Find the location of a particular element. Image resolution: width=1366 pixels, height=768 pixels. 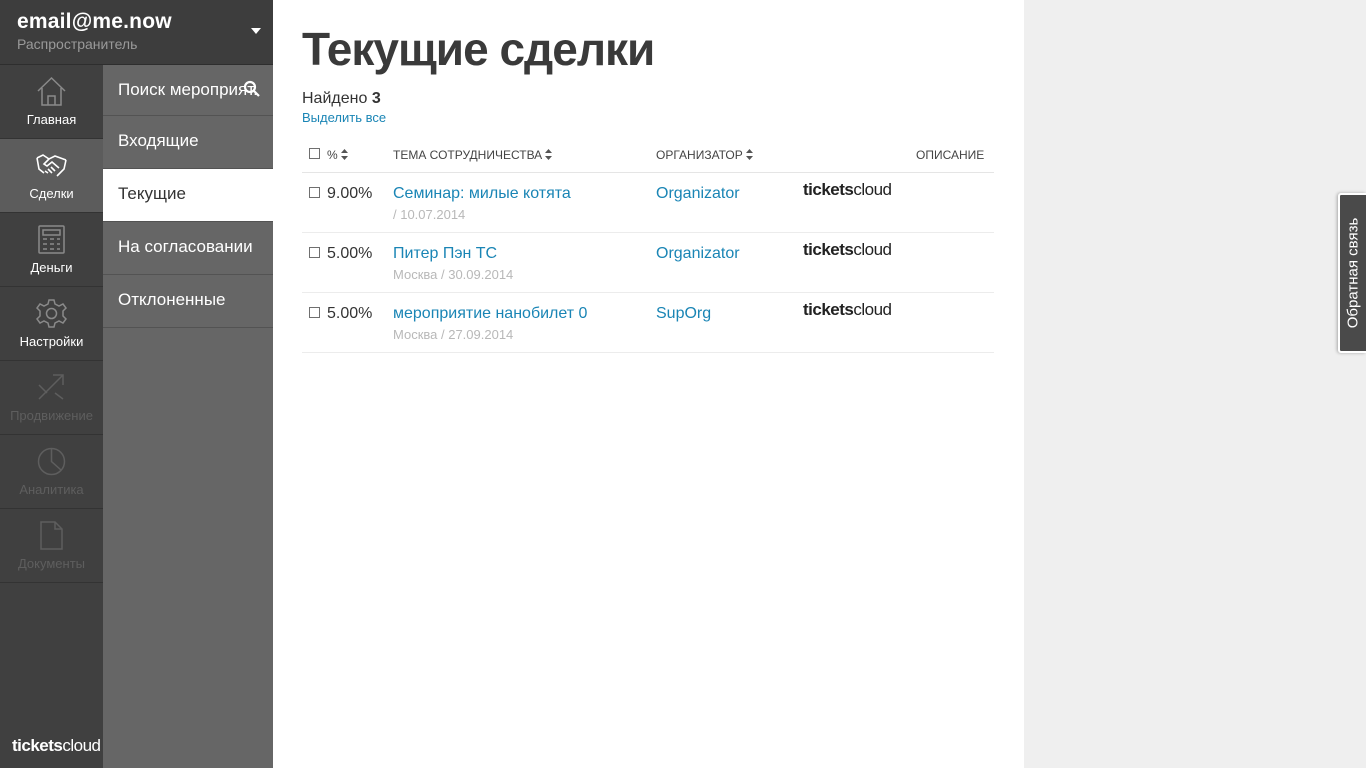

document-icon is located at coordinates (51, 535).